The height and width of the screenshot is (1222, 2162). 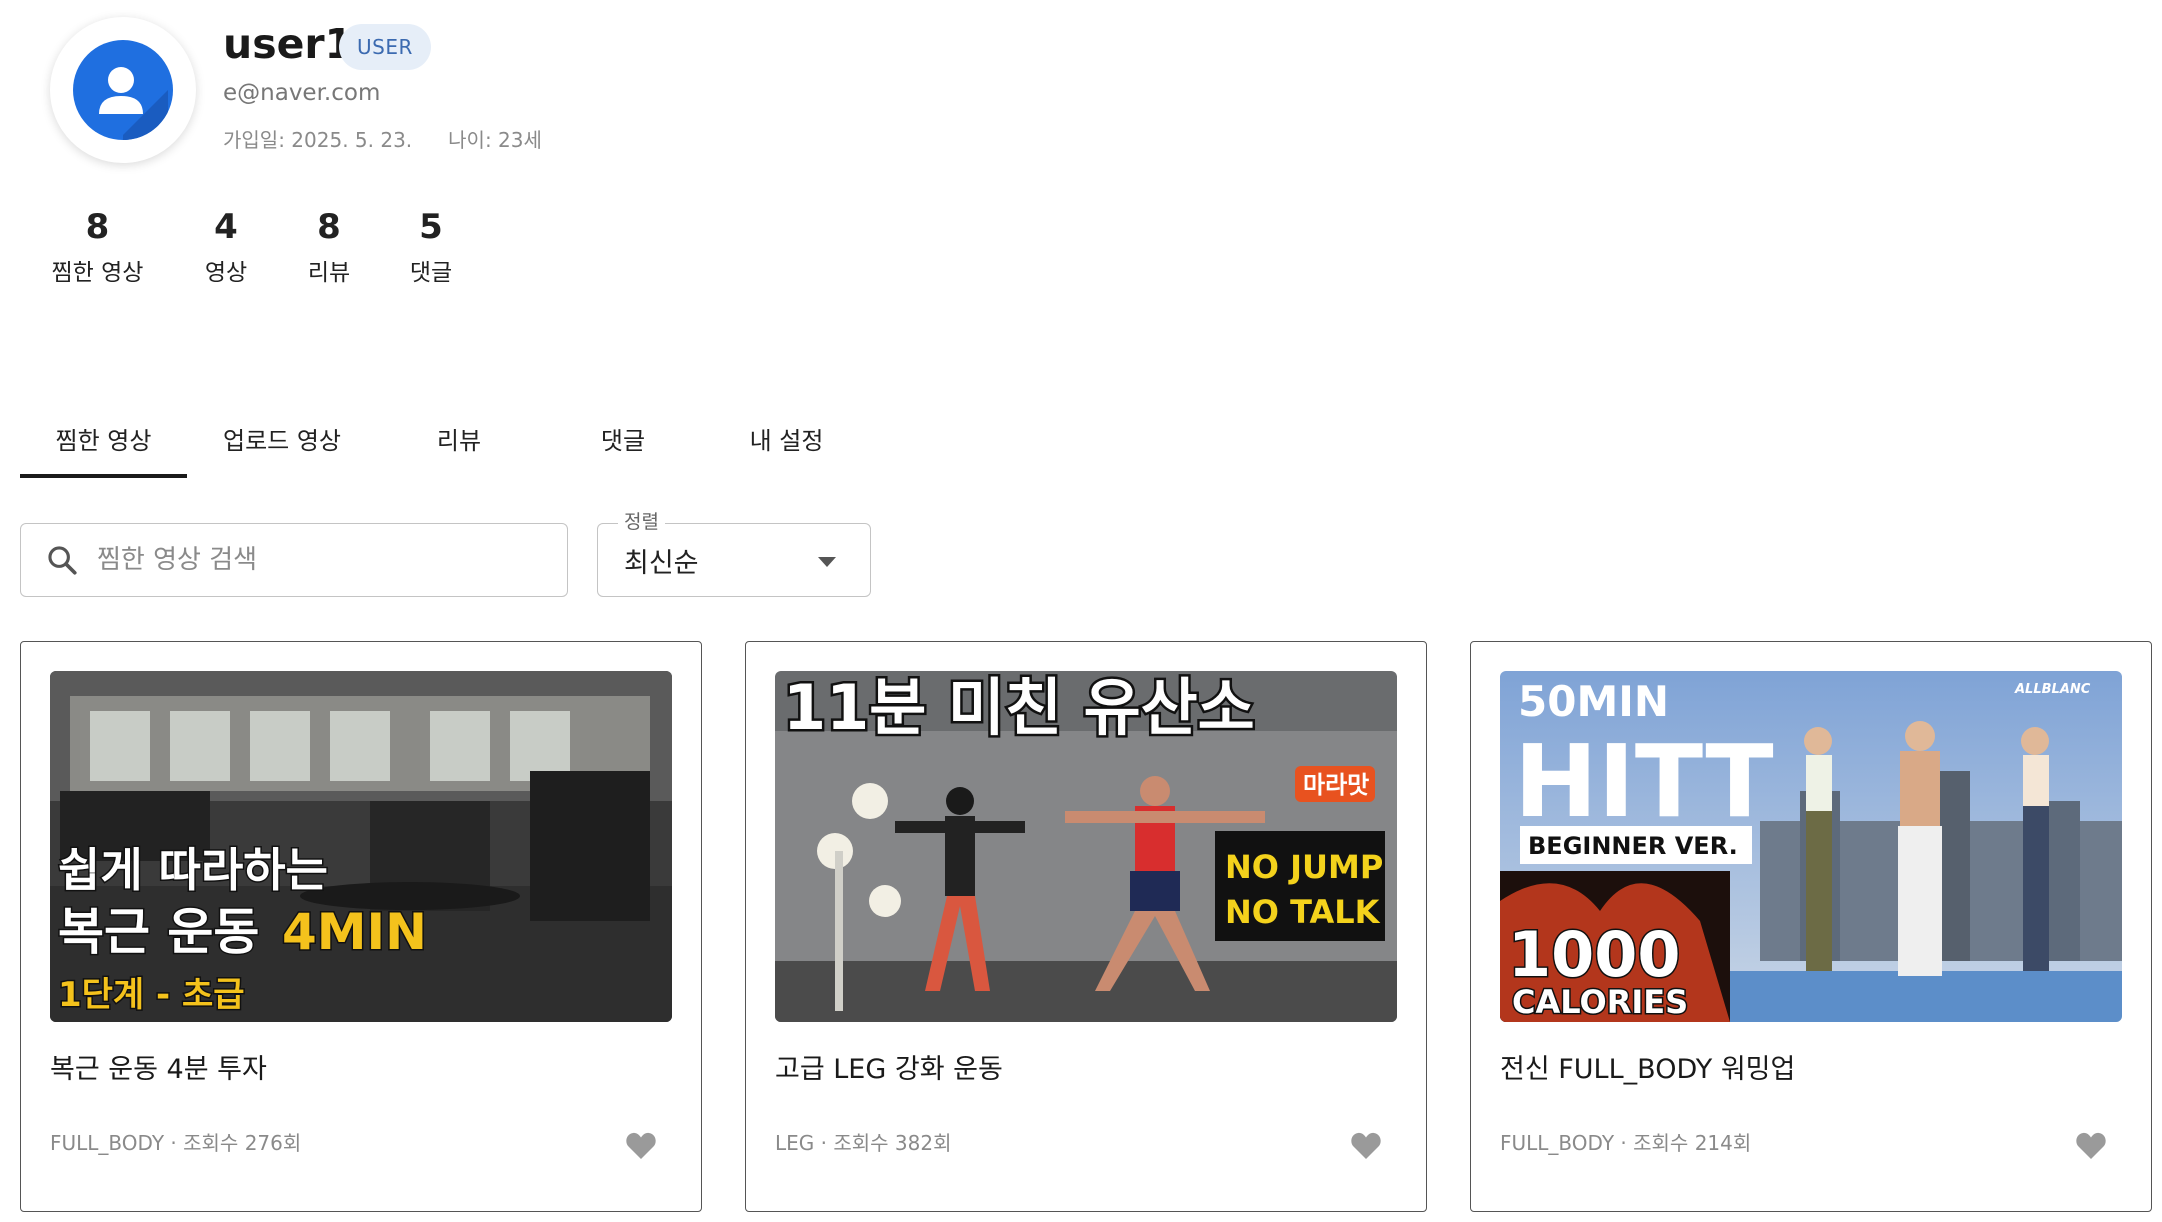 What do you see at coordinates (226, 227) in the screenshot?
I see `stat-value: 4` at bounding box center [226, 227].